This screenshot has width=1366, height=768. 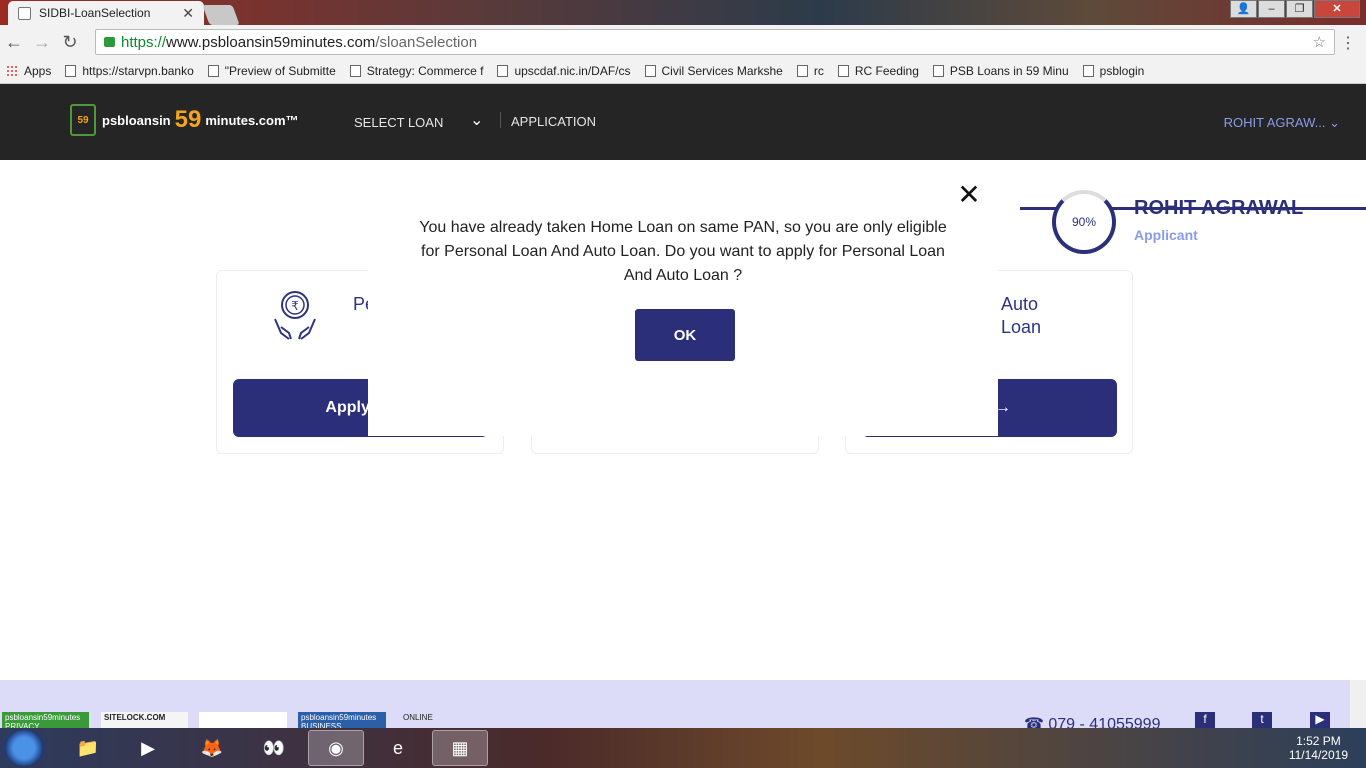 I want to click on bookmark-item: Strategy: Commerce f, so click(x=416, y=71).